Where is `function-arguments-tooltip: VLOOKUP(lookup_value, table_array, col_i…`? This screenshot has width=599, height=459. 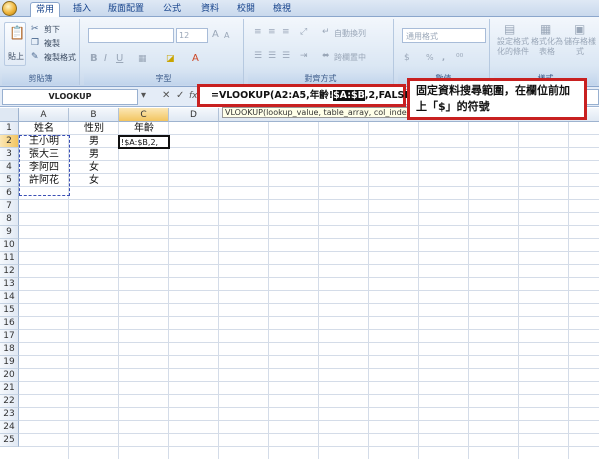 function-arguments-tooltip: VLOOKUP(lookup_value, table_array, col_i… is located at coordinates (315, 112).